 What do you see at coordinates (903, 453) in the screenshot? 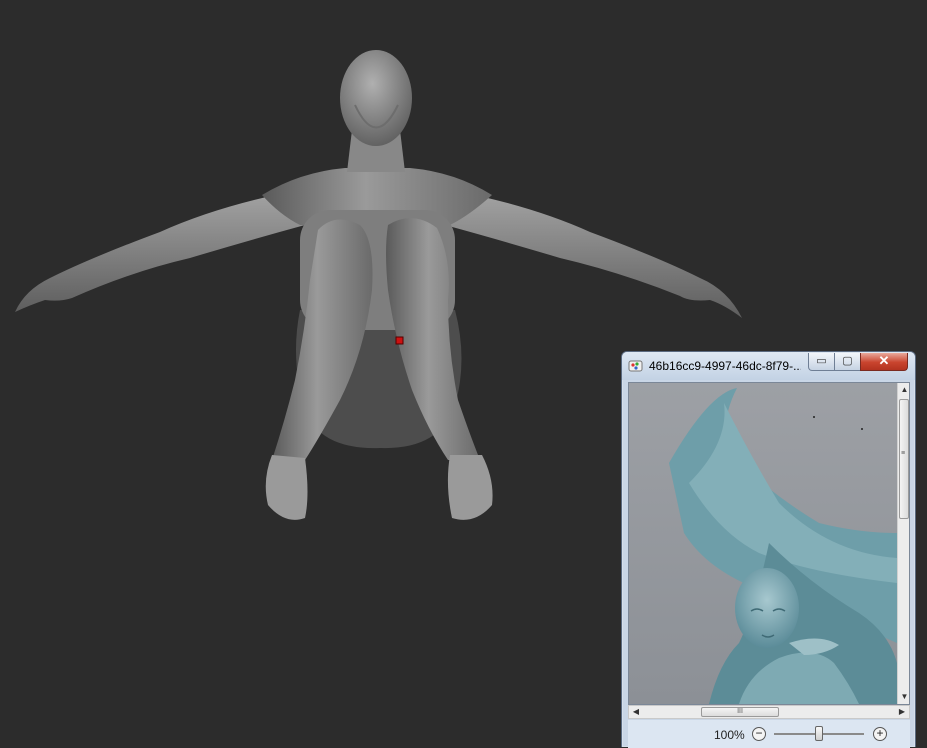
I see `scroll-grip-icon: ≡` at bounding box center [903, 453].